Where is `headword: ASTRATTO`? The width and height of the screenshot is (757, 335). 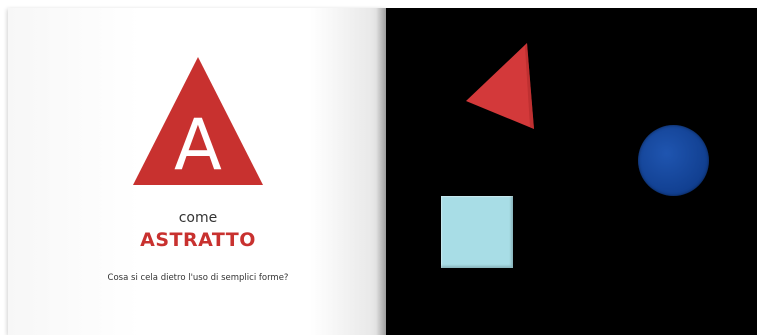 headword: ASTRATTO is located at coordinates (198, 240).